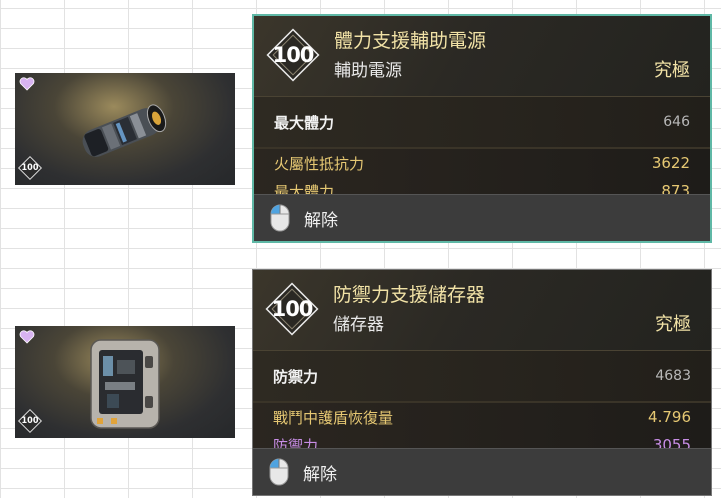  I want to click on sub-stat-row: 戰鬥中護盾恢復量 4.796, so click(482, 416).